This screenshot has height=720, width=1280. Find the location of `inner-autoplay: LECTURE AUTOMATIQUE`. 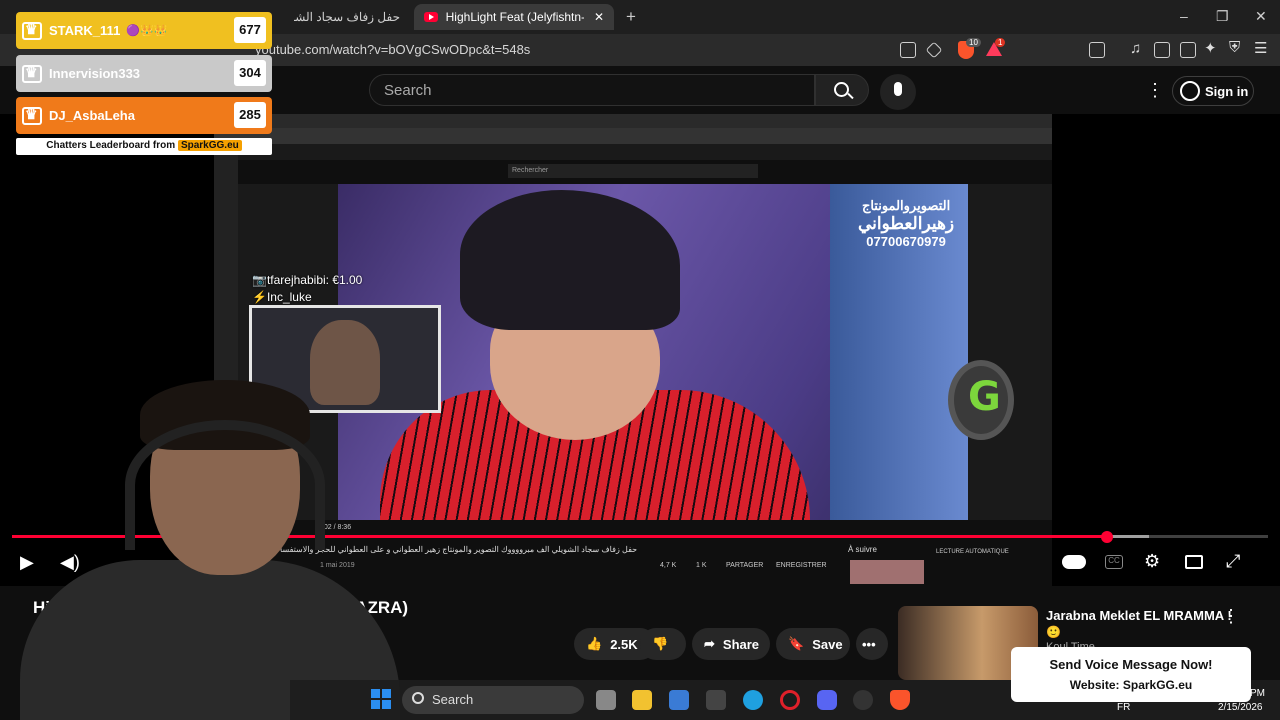

inner-autoplay: LECTURE AUTOMATIQUE is located at coordinates (972, 552).